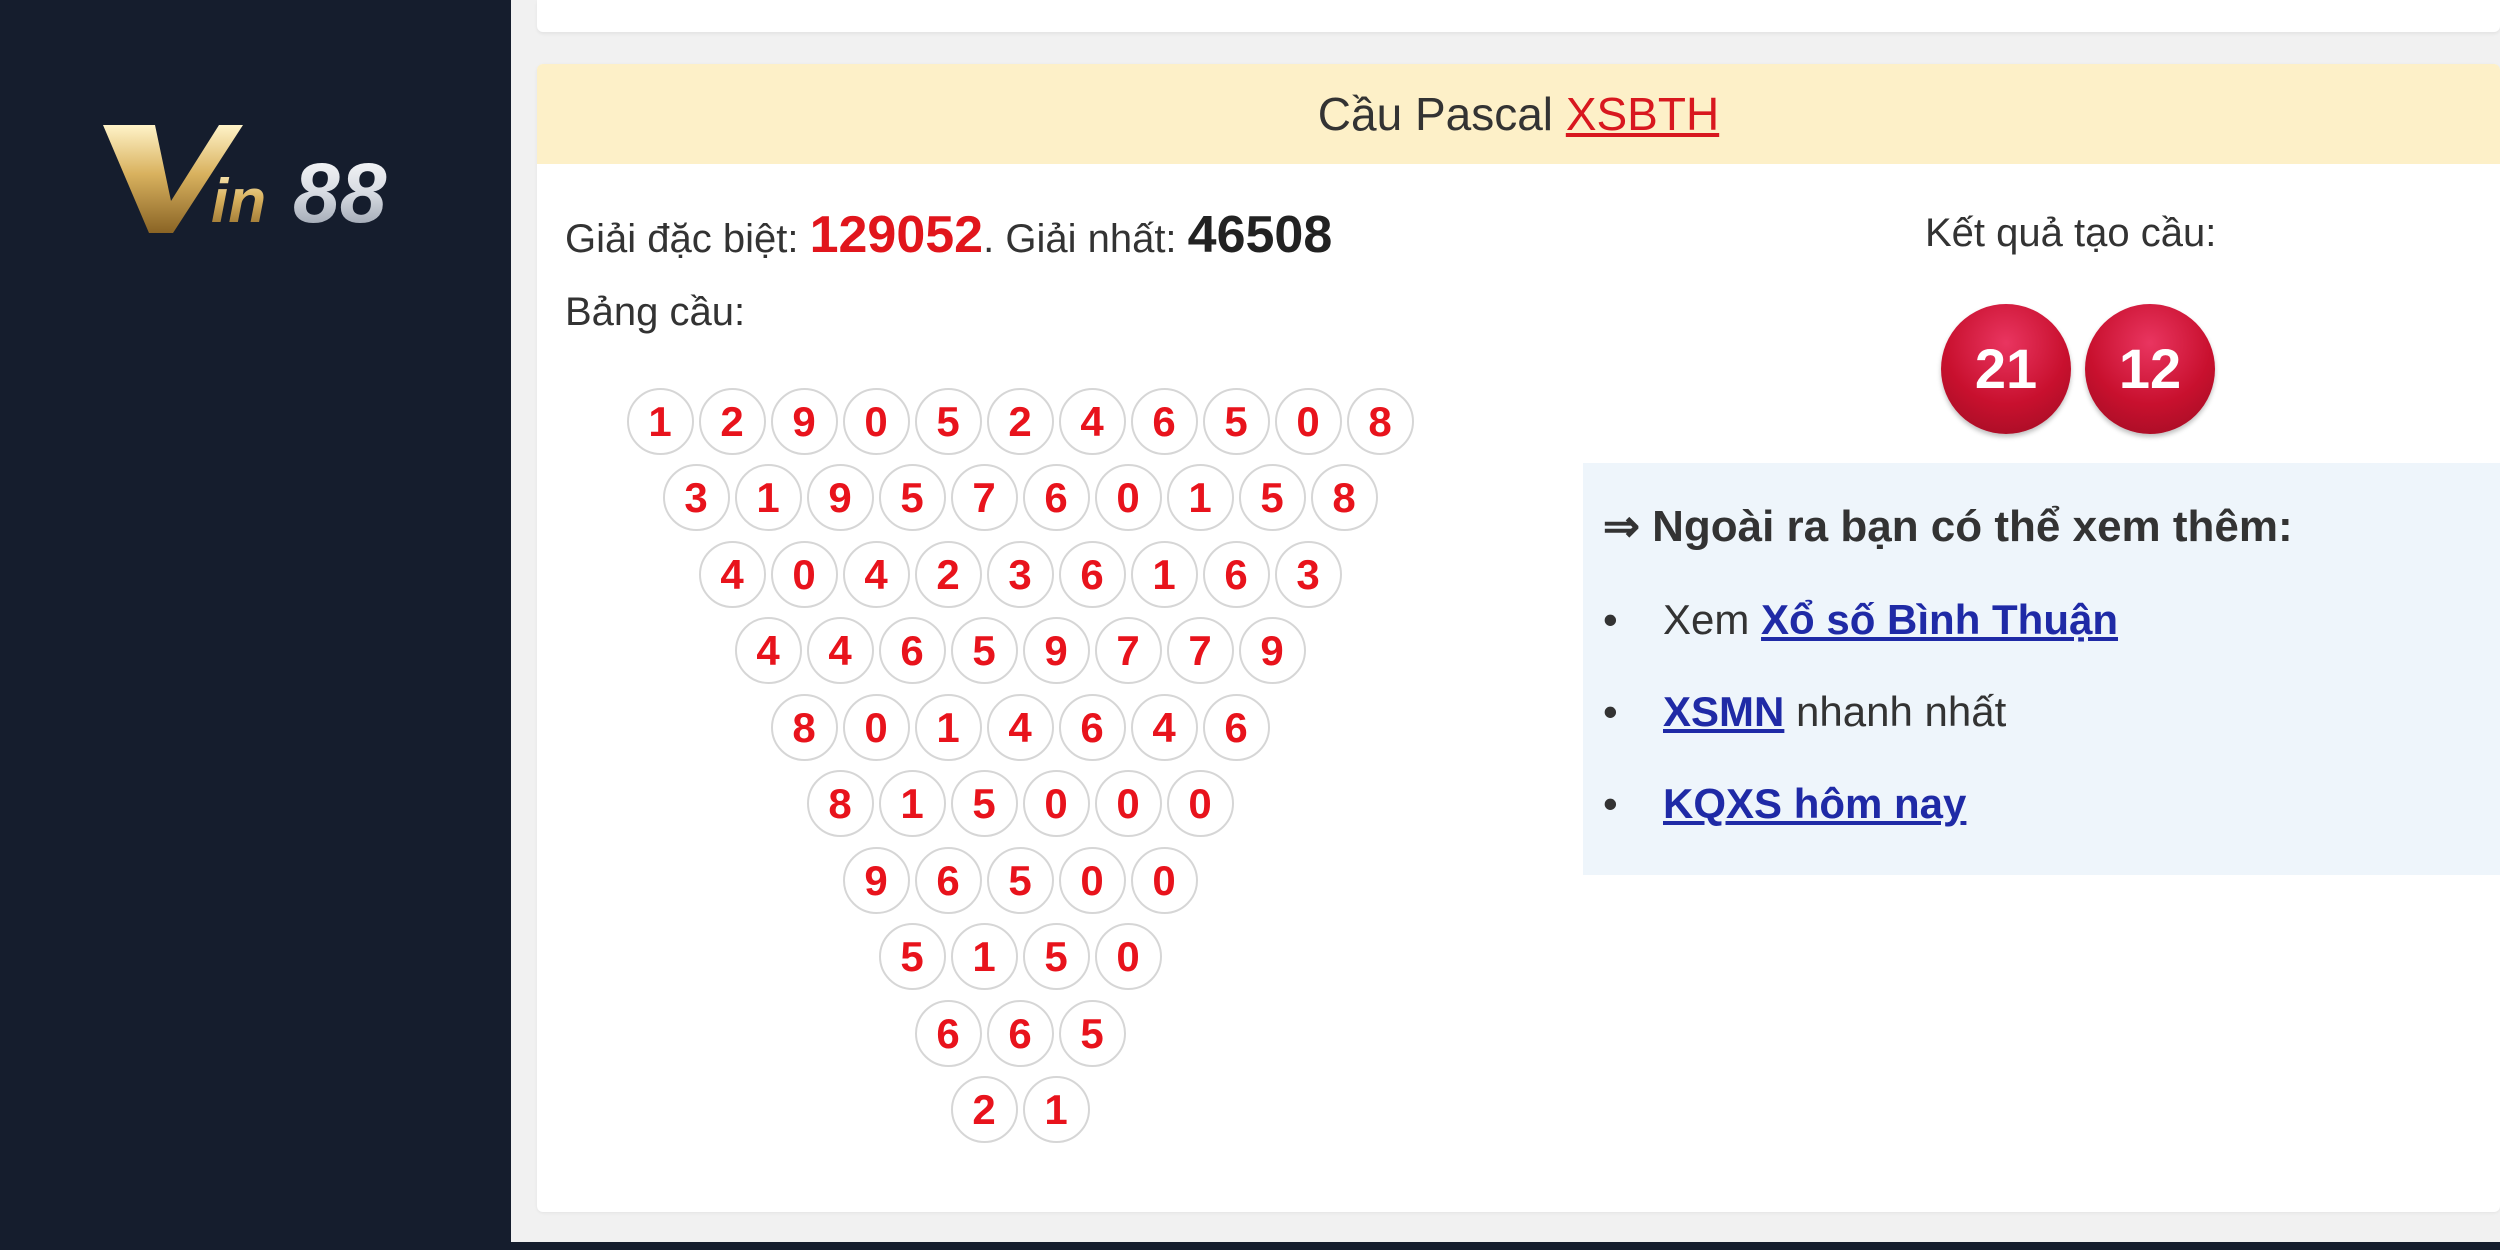 The width and height of the screenshot is (2500, 1250). What do you see at coordinates (687, 239) in the screenshot?
I see `special-prize-label: Giải đặc biệt:` at bounding box center [687, 239].